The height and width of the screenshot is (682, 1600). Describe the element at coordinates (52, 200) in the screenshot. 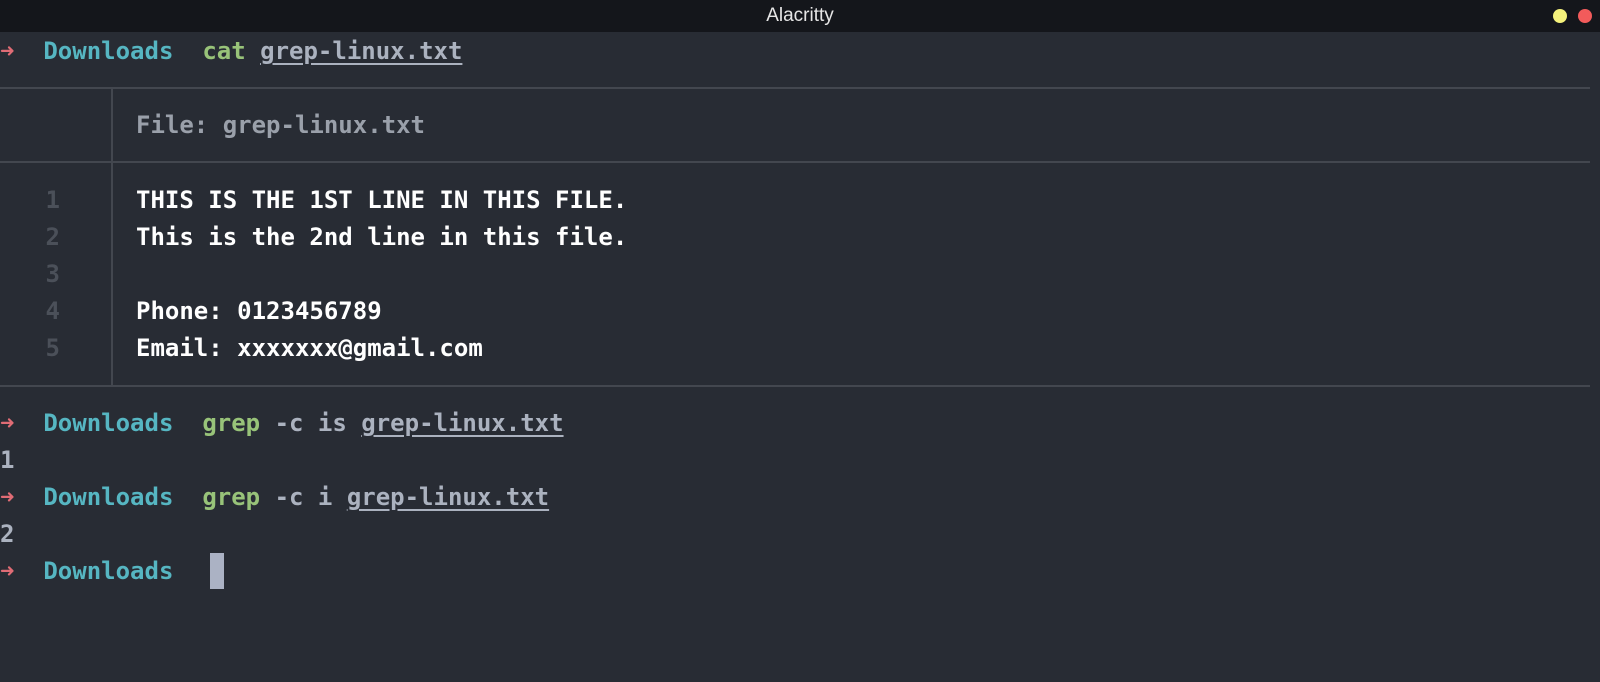

I see `line-number: 1` at that location.